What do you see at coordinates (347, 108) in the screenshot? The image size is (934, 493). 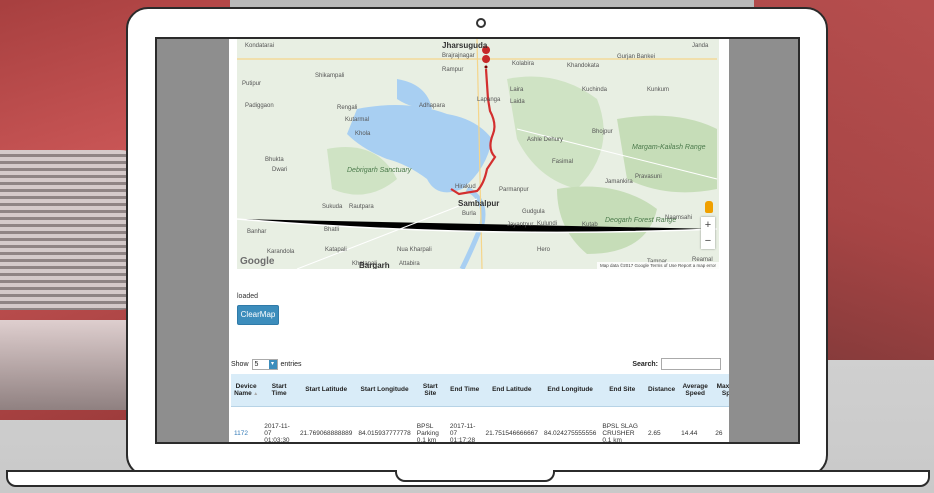 I see `map-label: Rengali` at bounding box center [347, 108].